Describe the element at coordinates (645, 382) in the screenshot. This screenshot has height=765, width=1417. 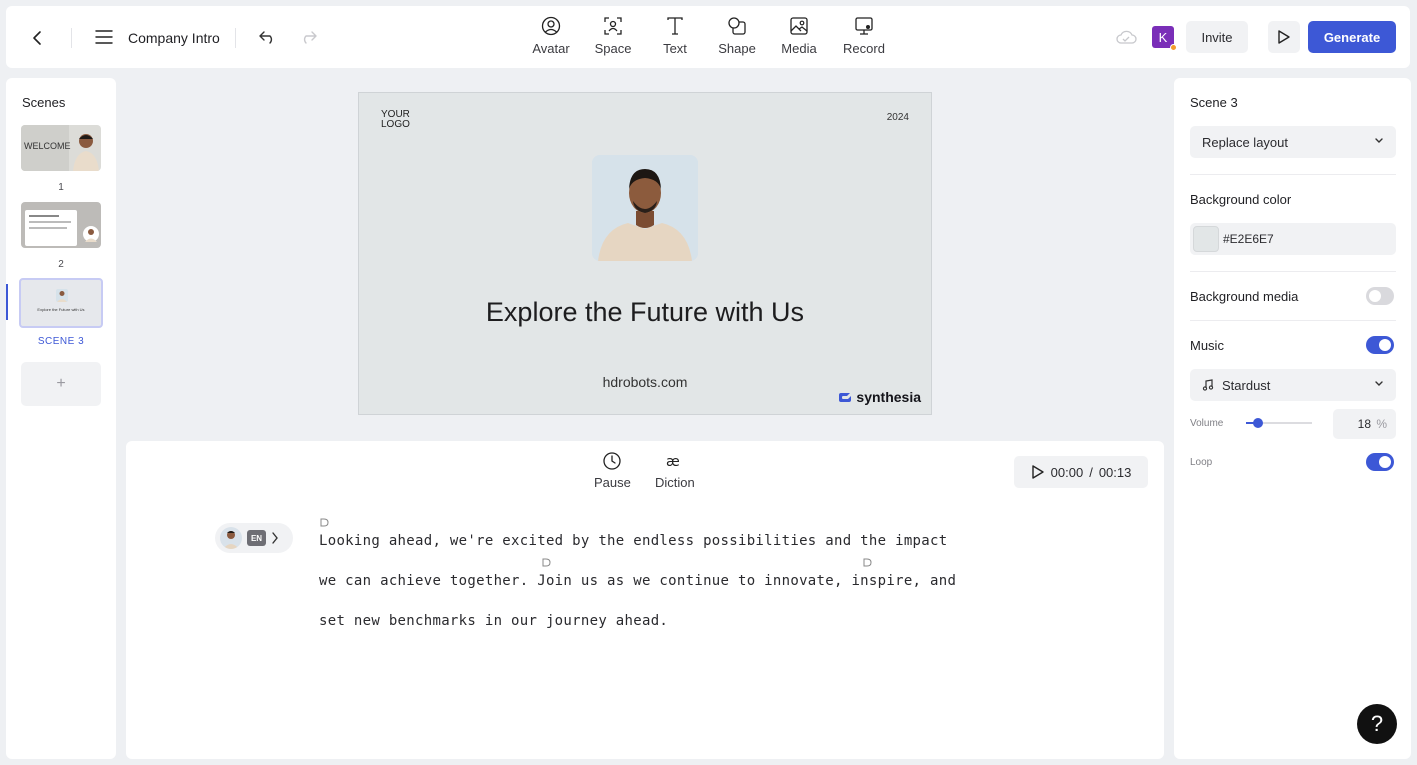
I see `website-text: hdrobots.com` at that location.